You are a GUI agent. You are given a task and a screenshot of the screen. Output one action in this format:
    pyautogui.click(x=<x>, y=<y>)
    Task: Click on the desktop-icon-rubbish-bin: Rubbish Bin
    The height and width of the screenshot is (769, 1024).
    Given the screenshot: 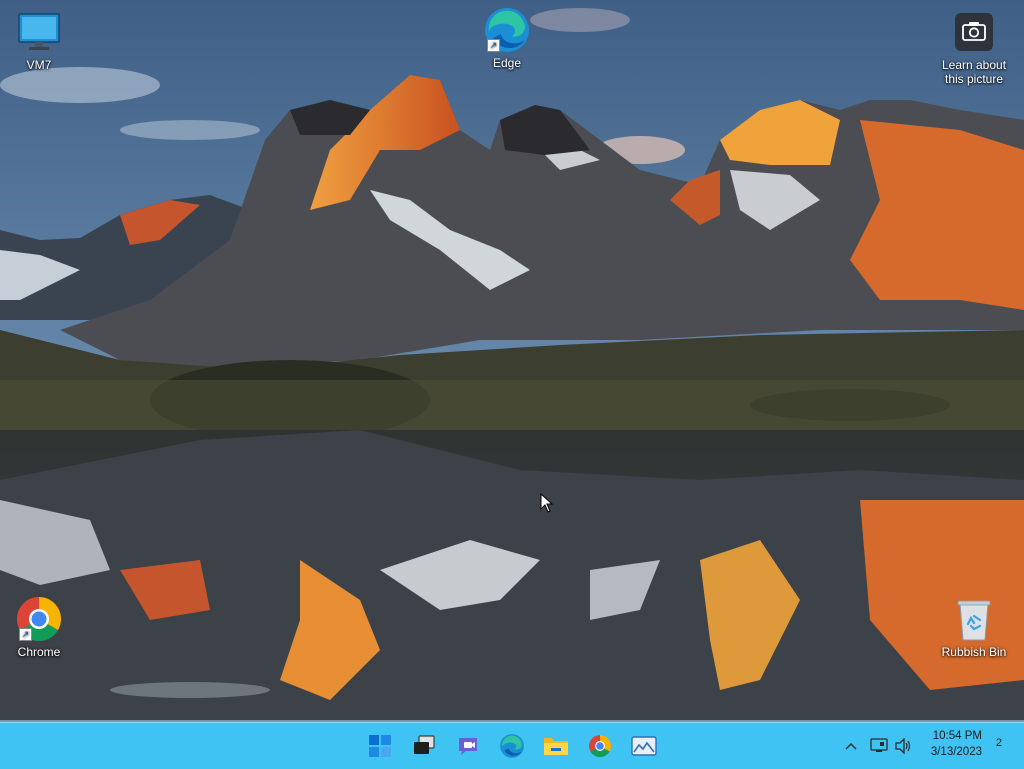 What is the action you would take?
    pyautogui.click(x=974, y=627)
    